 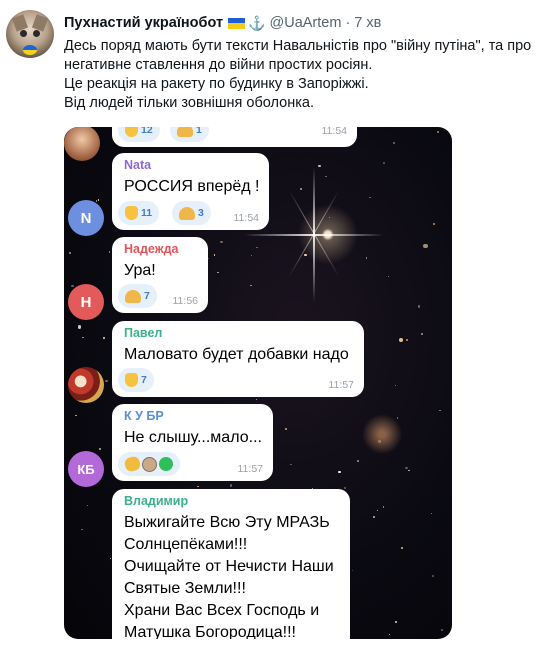 I want to click on chat-message: 12 1 11:54, so click(x=234, y=137).